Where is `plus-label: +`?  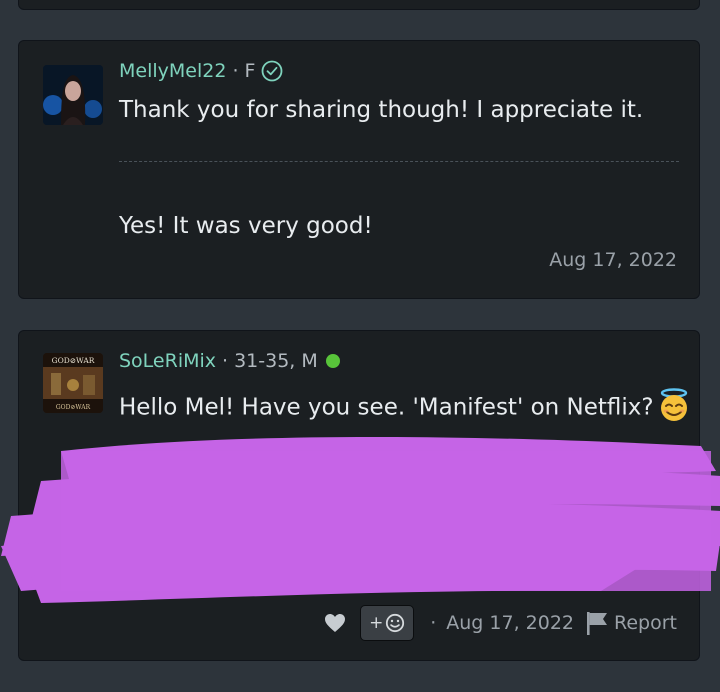 plus-label: + is located at coordinates (376, 623).